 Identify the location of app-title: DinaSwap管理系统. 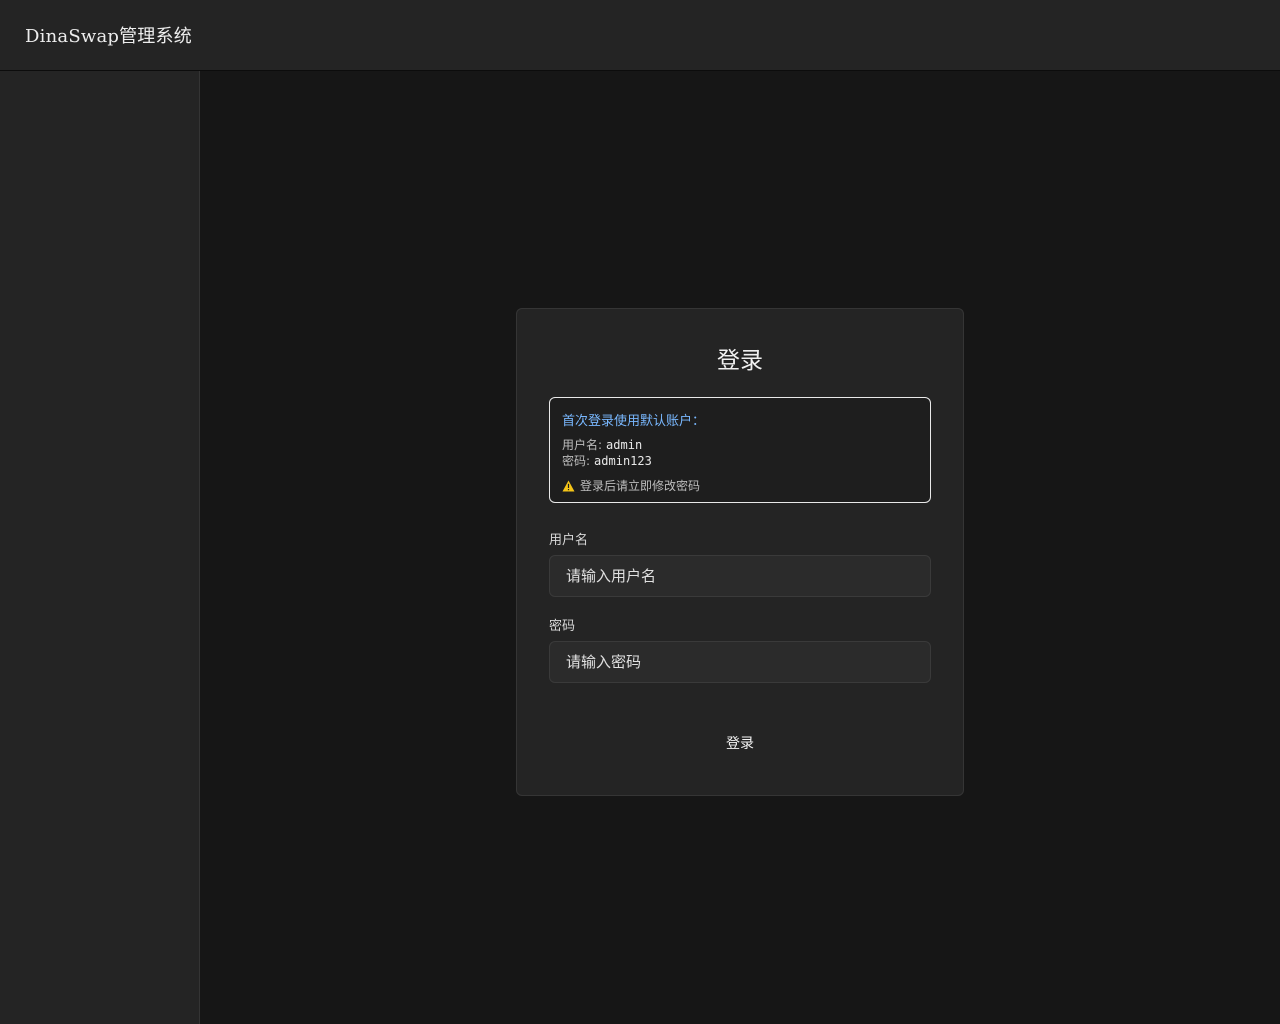
(108, 36).